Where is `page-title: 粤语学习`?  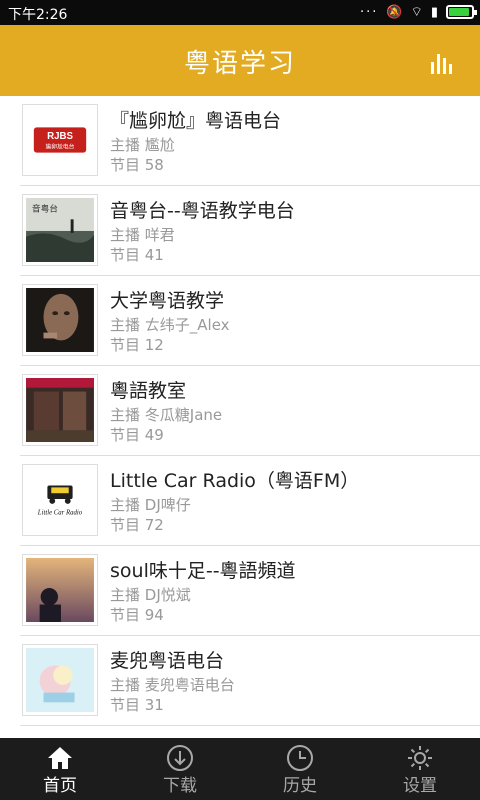 page-title: 粤语学习 is located at coordinates (239, 64).